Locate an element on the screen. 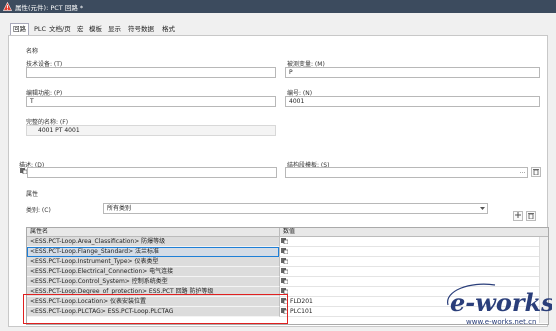 This screenshot has height=331, width=556. watermark-text: e-works is located at coordinates (501, 302).